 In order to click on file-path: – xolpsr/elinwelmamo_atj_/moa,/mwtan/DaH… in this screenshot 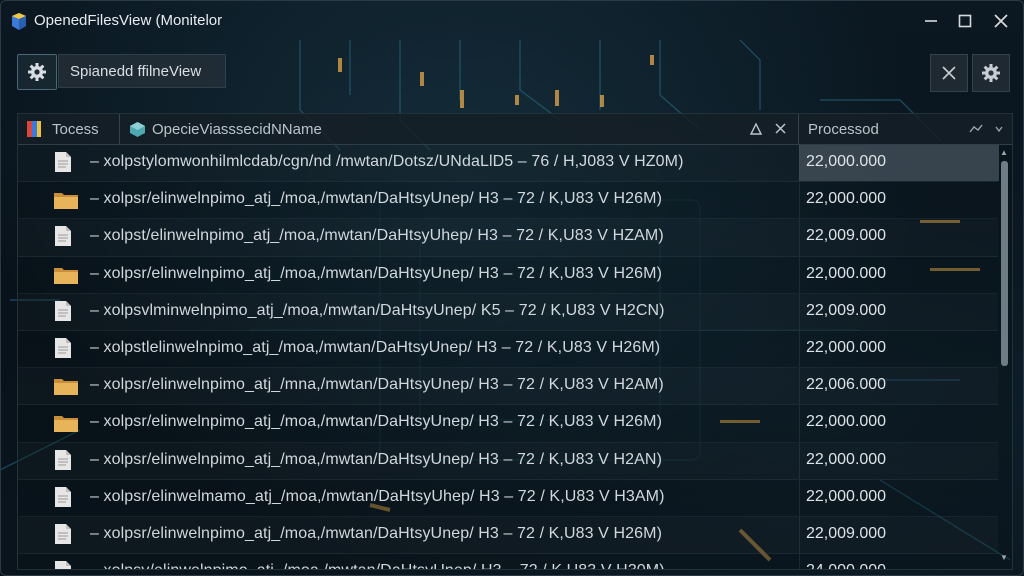, I will do `click(377, 496)`.